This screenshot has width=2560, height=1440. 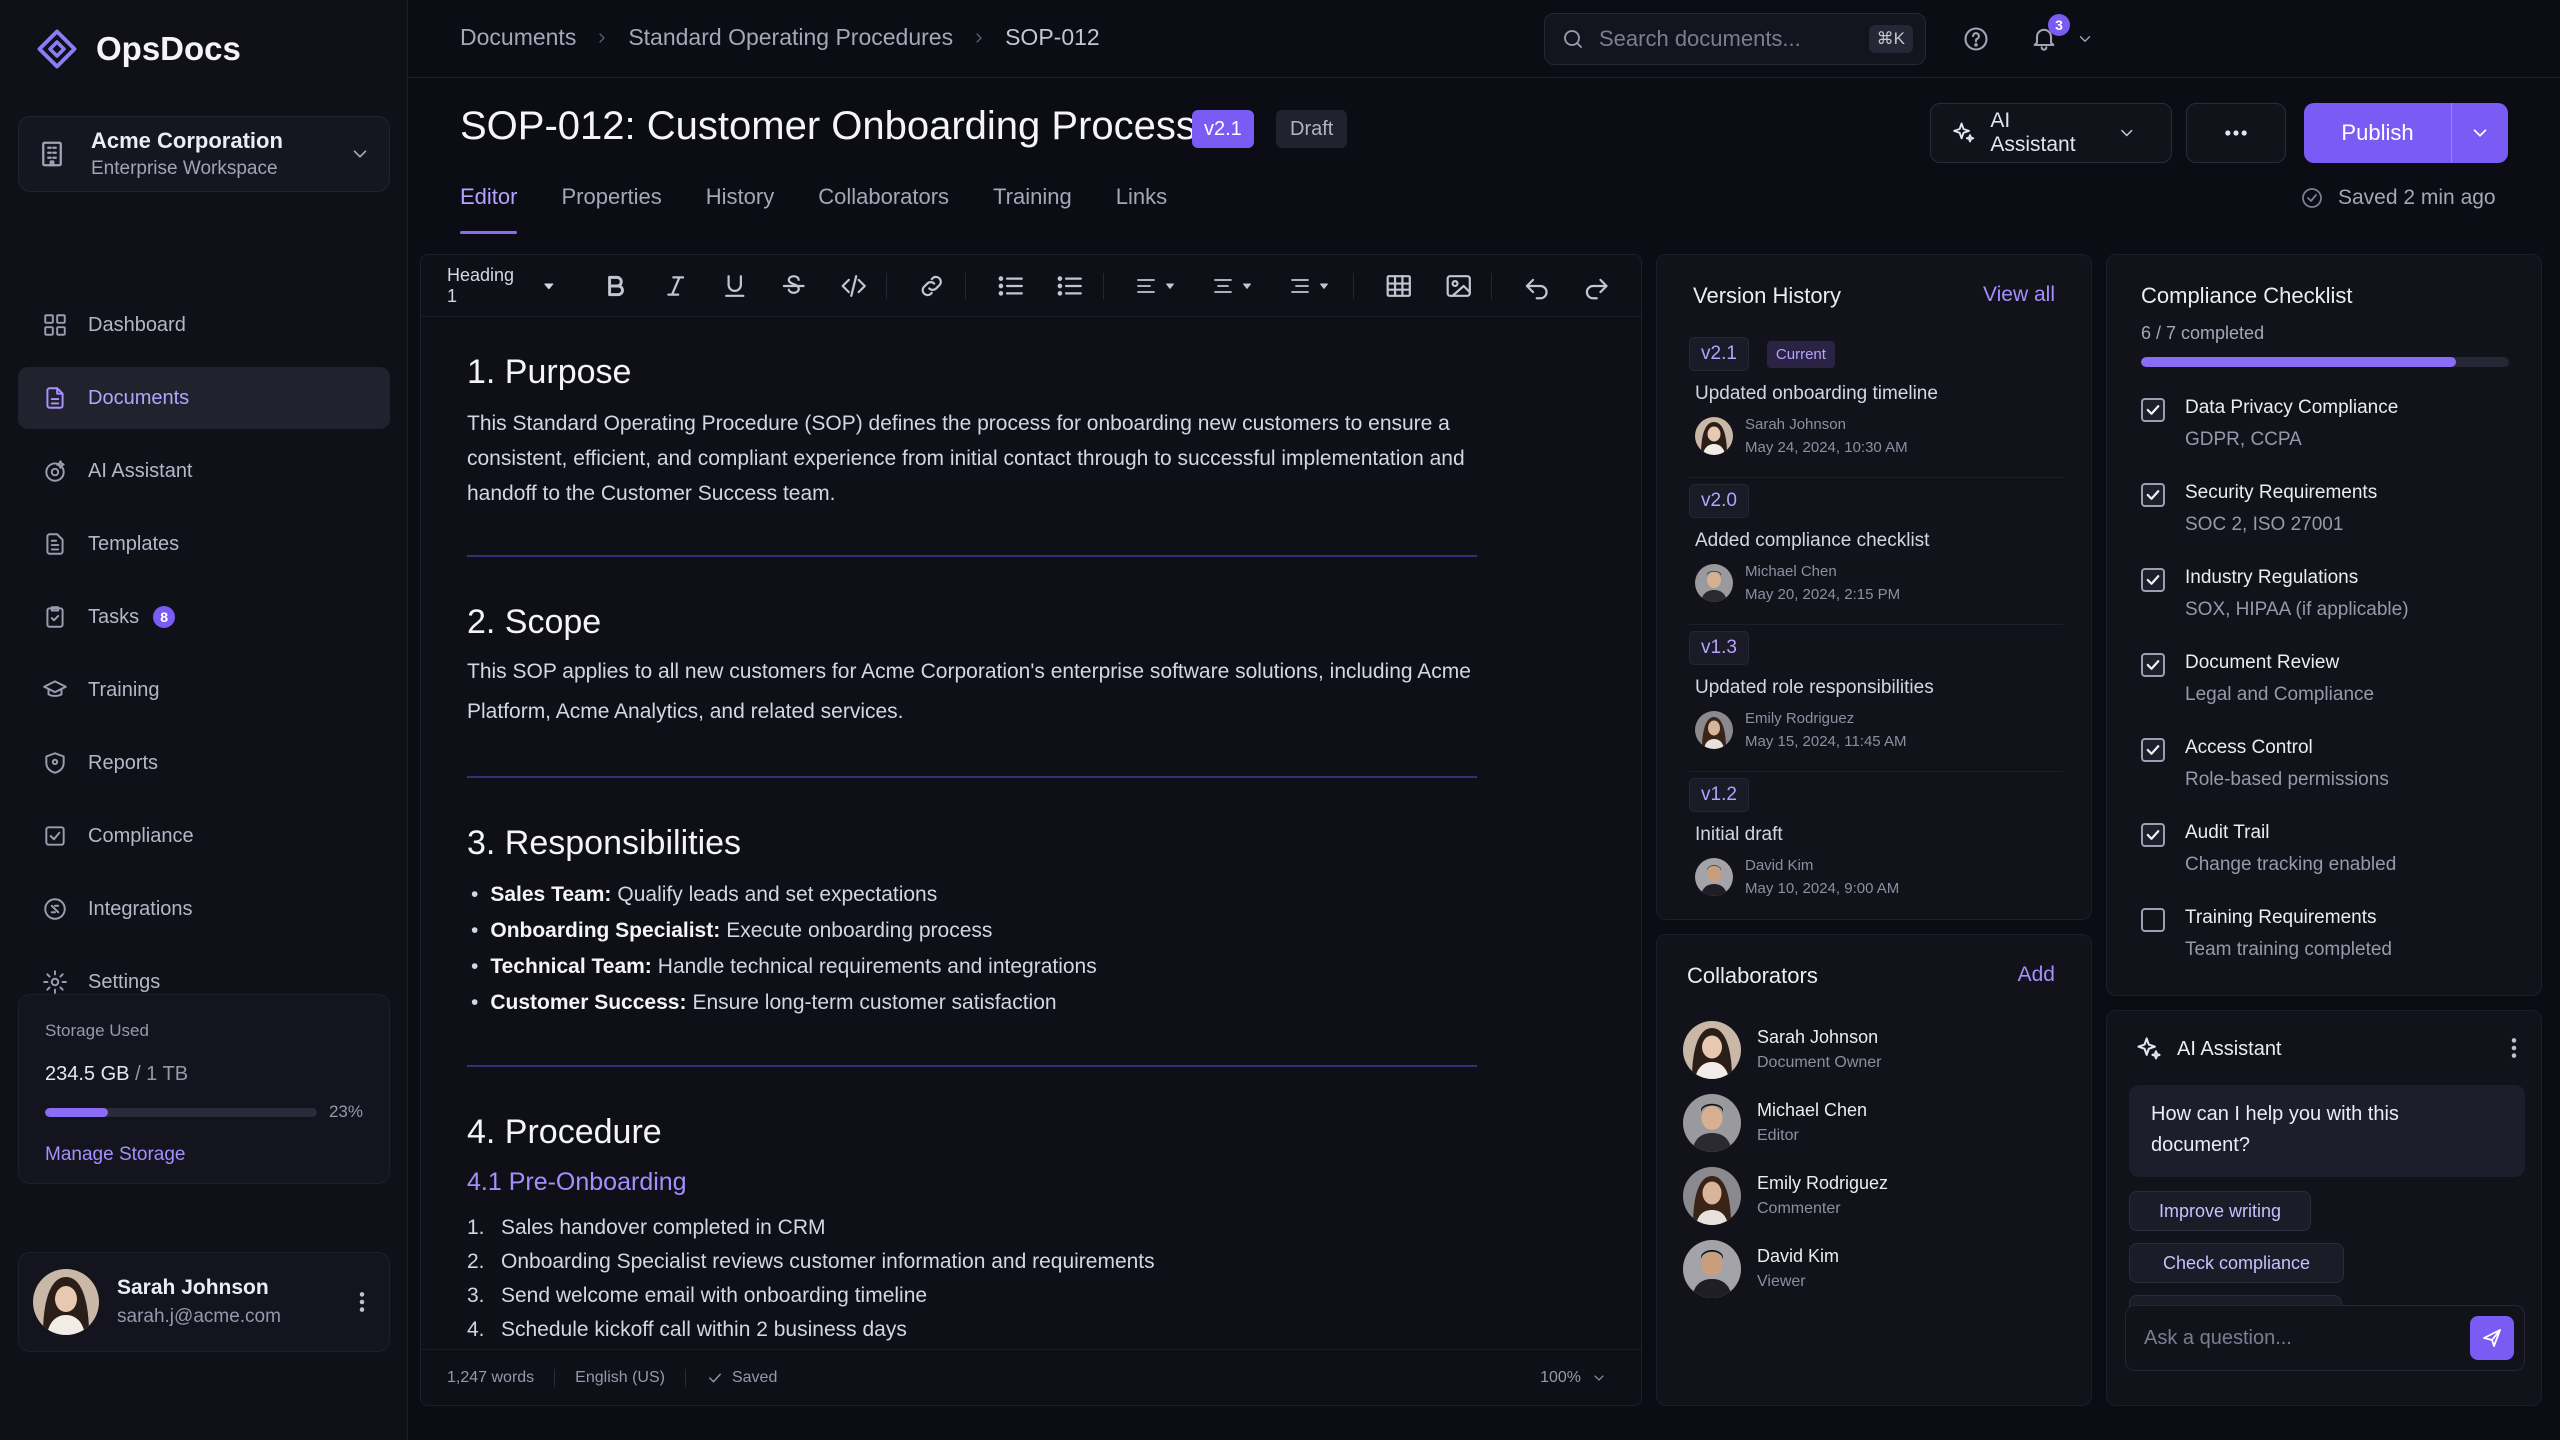 I want to click on version-badge: v2.0, so click(x=1719, y=501).